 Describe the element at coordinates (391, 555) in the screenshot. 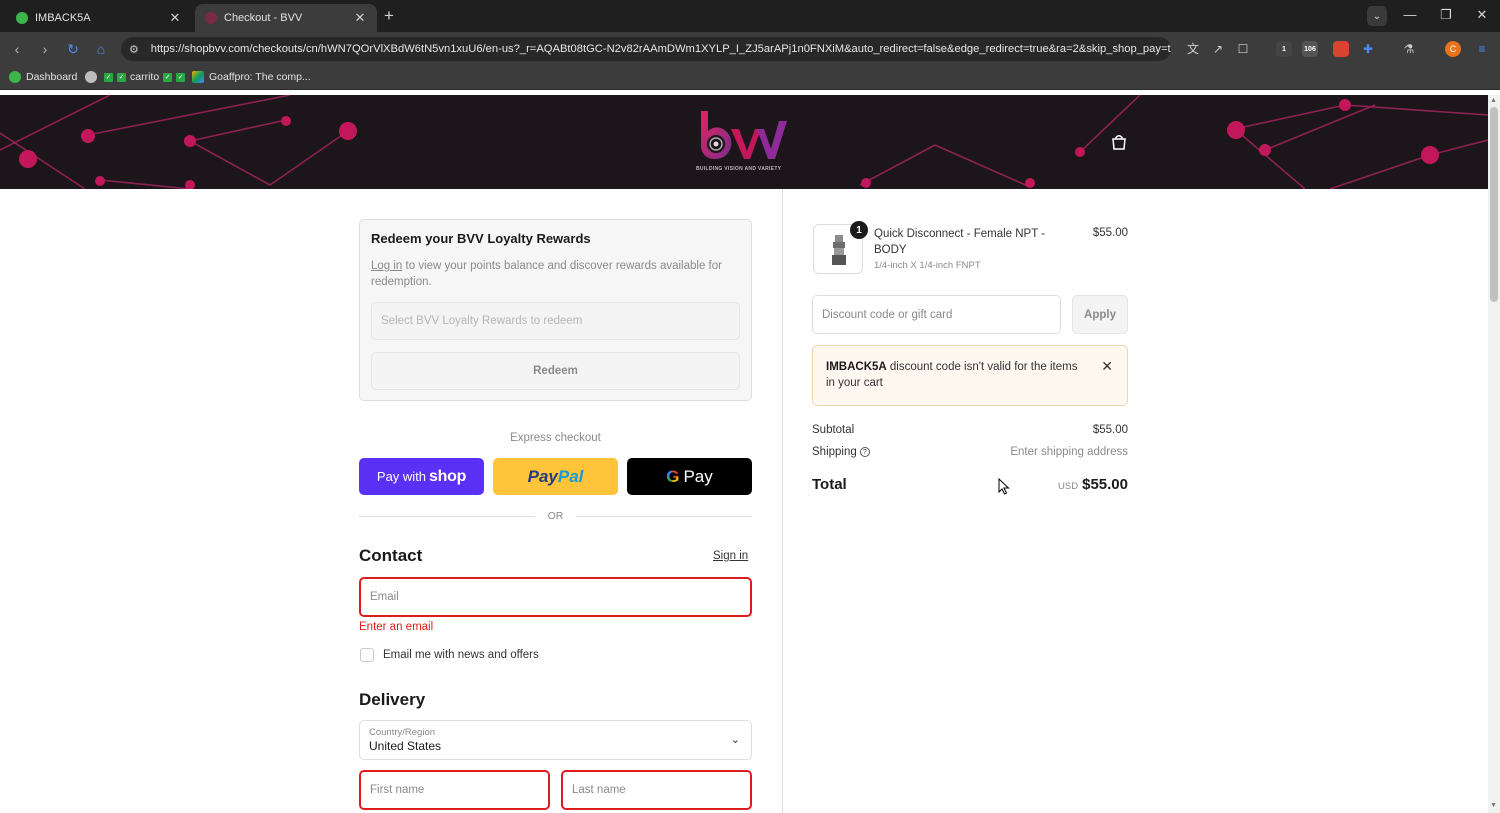

I see `contact-heading: Contact` at that location.